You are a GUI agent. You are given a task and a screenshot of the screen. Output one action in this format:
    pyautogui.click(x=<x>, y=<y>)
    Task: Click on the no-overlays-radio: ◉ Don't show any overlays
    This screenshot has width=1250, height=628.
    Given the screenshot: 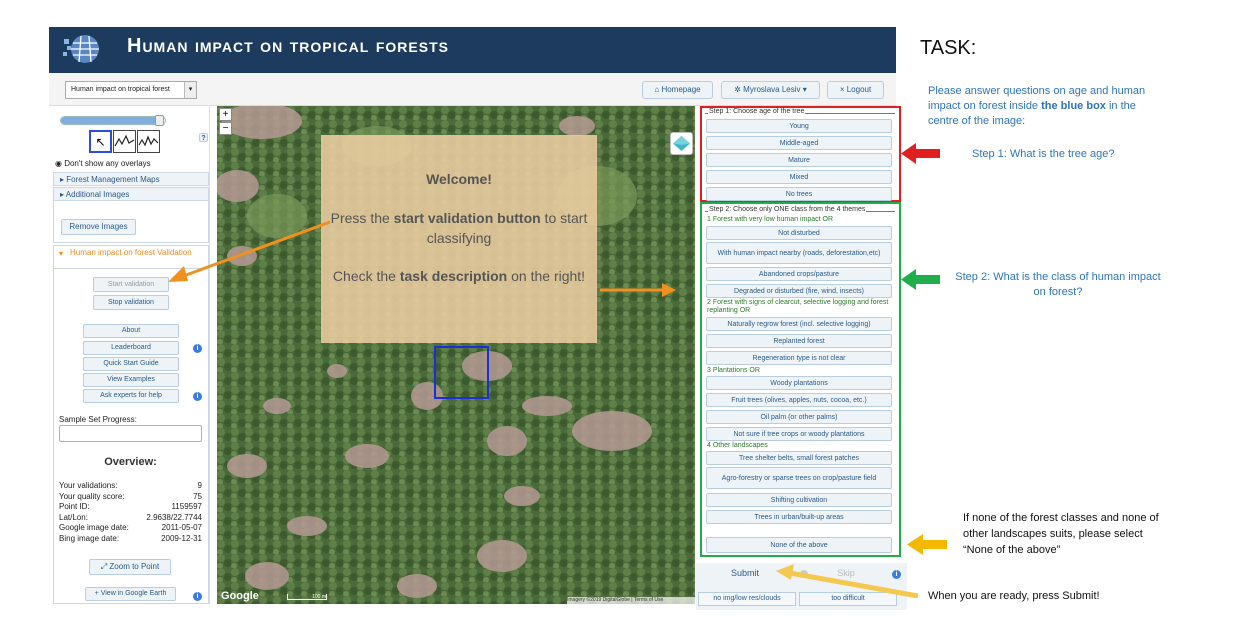 What is the action you would take?
    pyautogui.click(x=103, y=163)
    